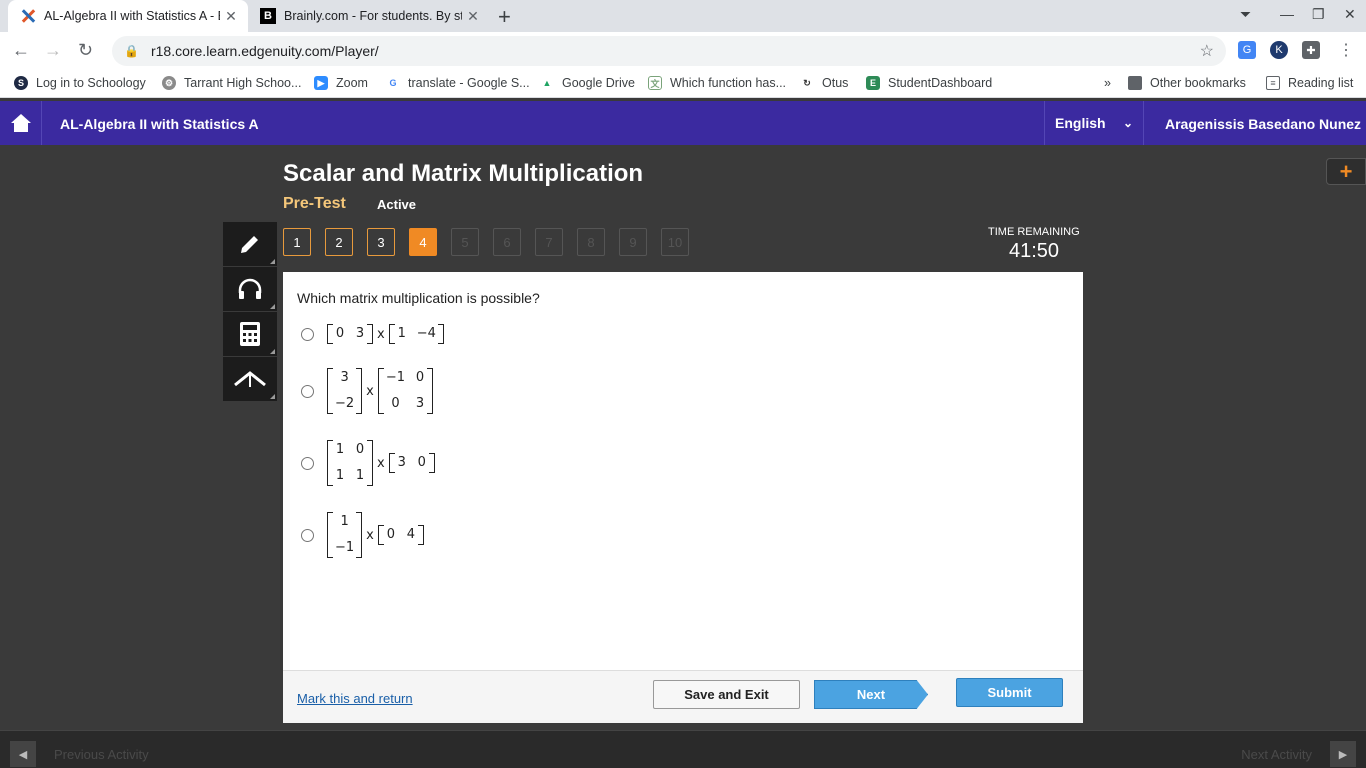 This screenshot has height=768, width=1366. I want to click on answer-option: 1011x30, so click(368, 463).